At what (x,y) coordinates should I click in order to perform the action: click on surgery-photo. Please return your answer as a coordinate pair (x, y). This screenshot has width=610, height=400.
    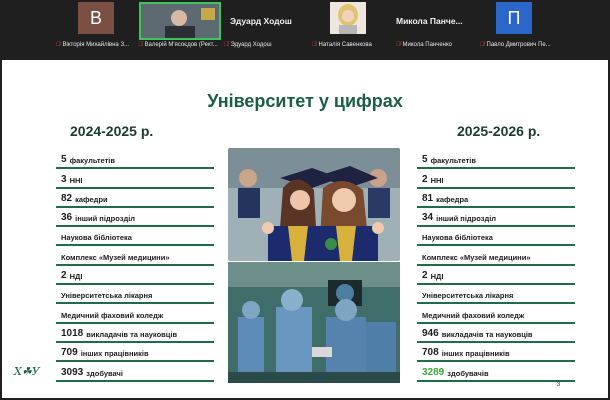
    Looking at the image, I should click on (314, 322).